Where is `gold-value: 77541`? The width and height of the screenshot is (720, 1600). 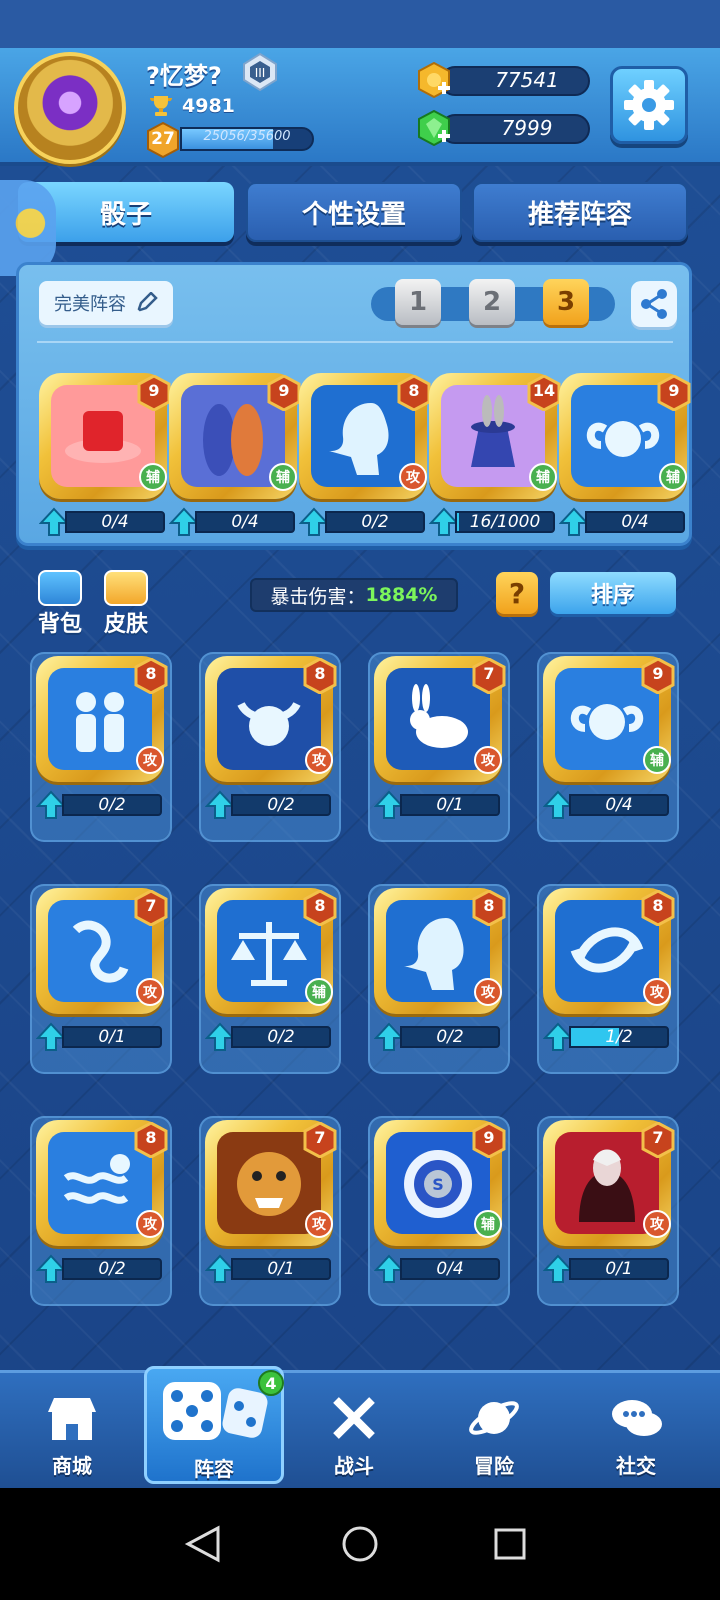
gold-value: 77541 is located at coordinates (527, 80).